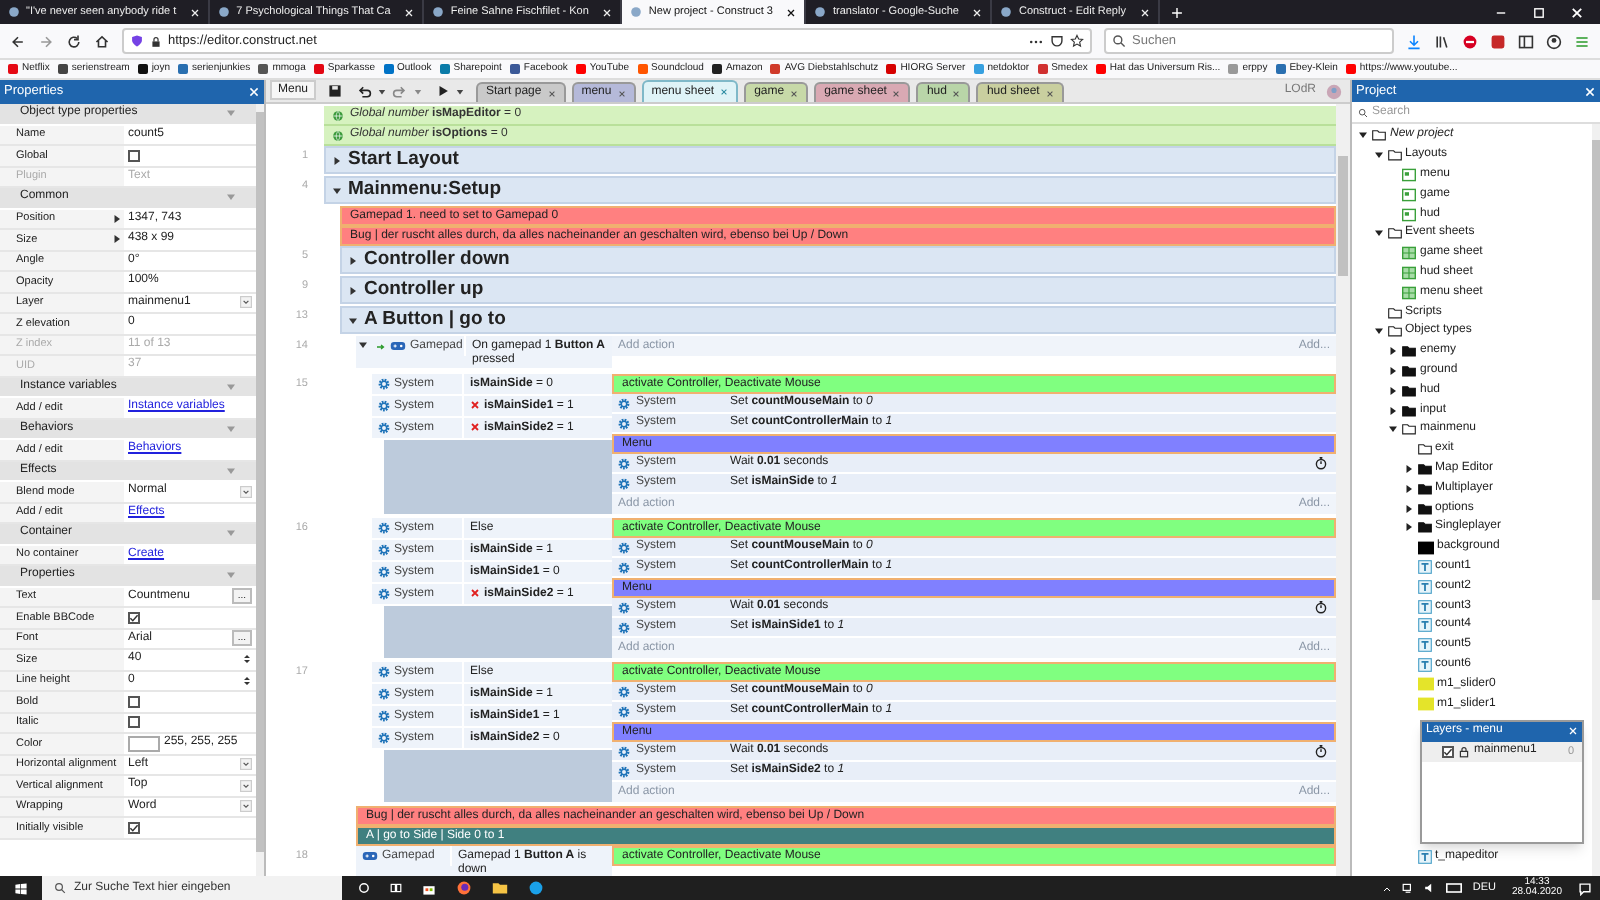  I want to click on new-tab-icon, so click(1176, 12).